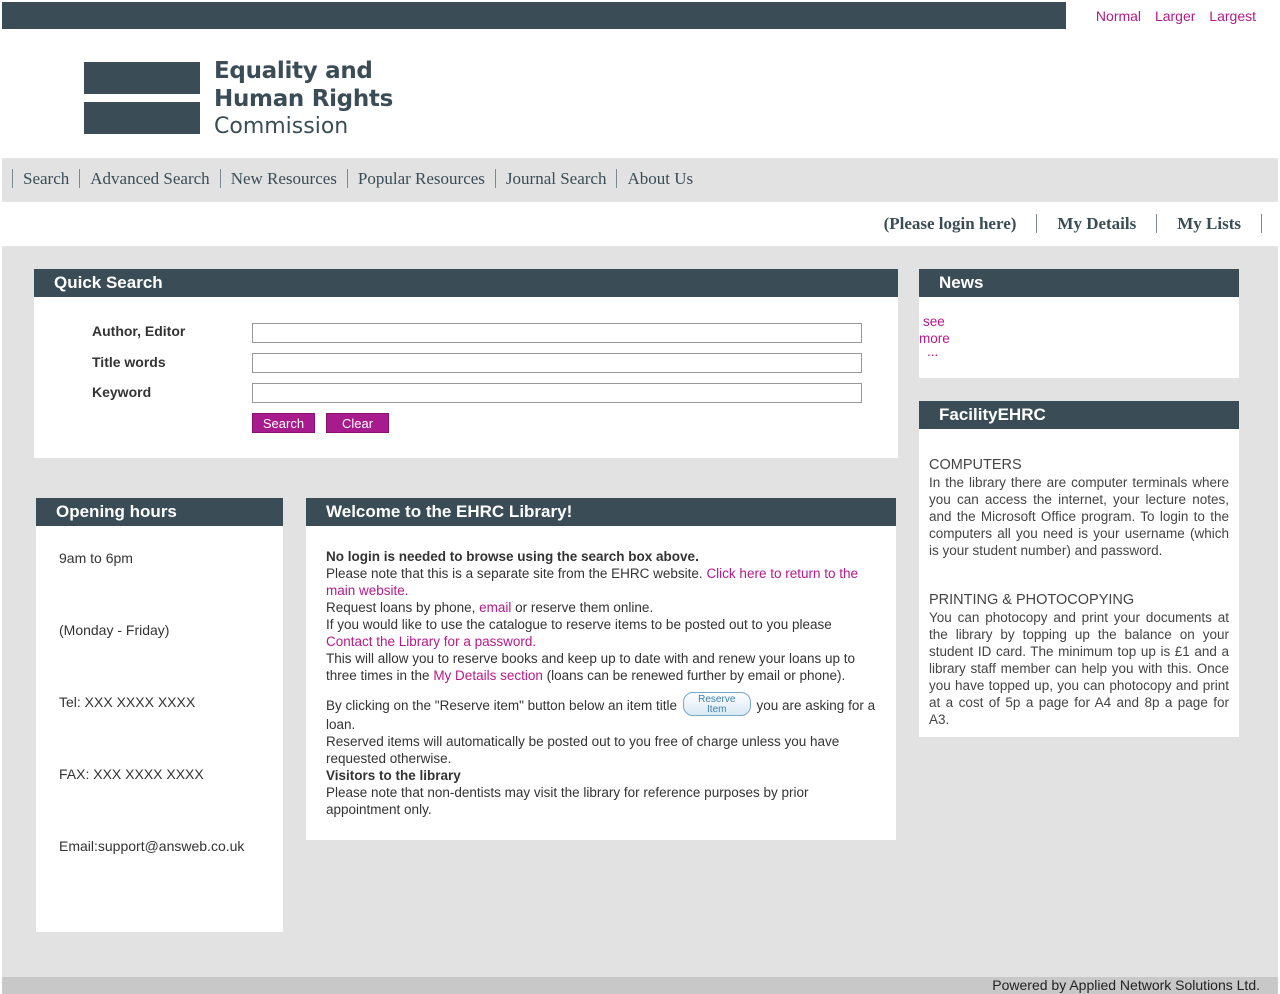 This screenshot has width=1280, height=994. Describe the element at coordinates (1079, 283) in the screenshot. I see `news-title: News` at that location.